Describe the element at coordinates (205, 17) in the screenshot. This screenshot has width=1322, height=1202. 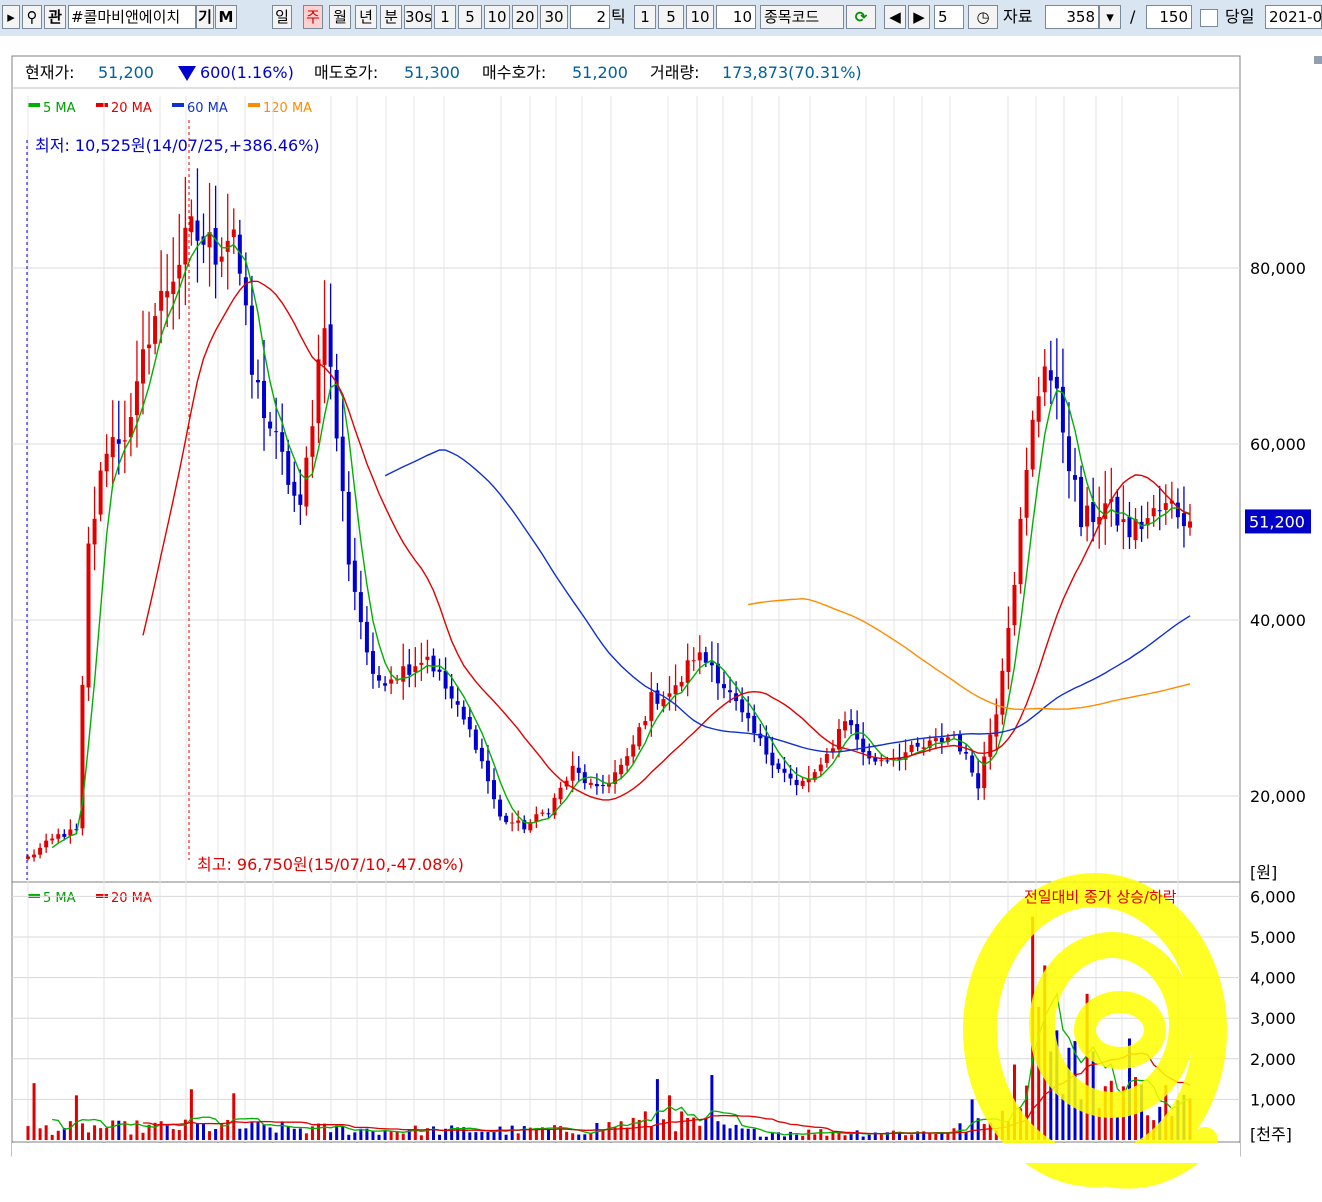
I see `gi-button: 기` at that location.